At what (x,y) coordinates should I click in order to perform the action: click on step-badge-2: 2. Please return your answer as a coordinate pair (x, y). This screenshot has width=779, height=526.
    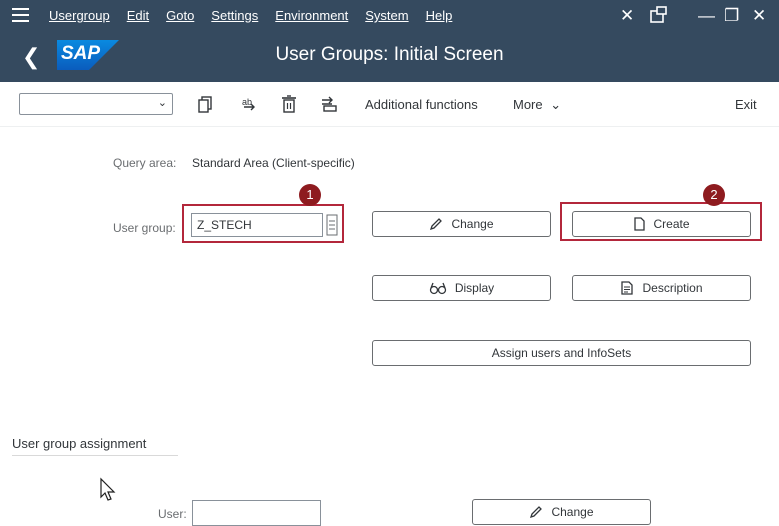
    Looking at the image, I should click on (714, 195).